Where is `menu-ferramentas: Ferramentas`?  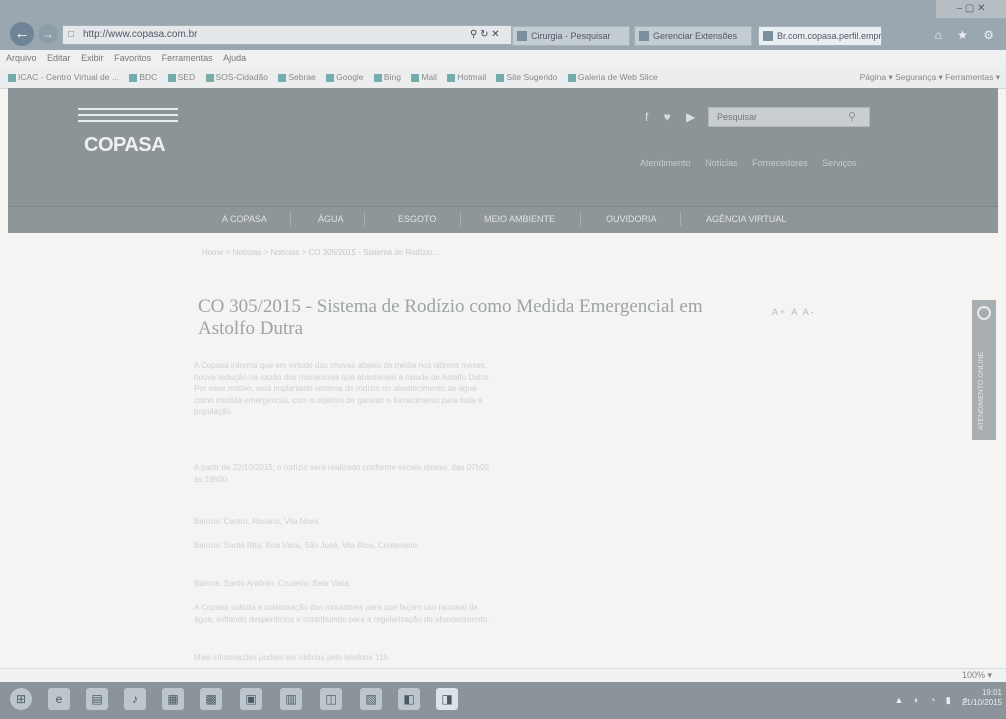
menu-ferramentas: Ferramentas is located at coordinates (187, 58).